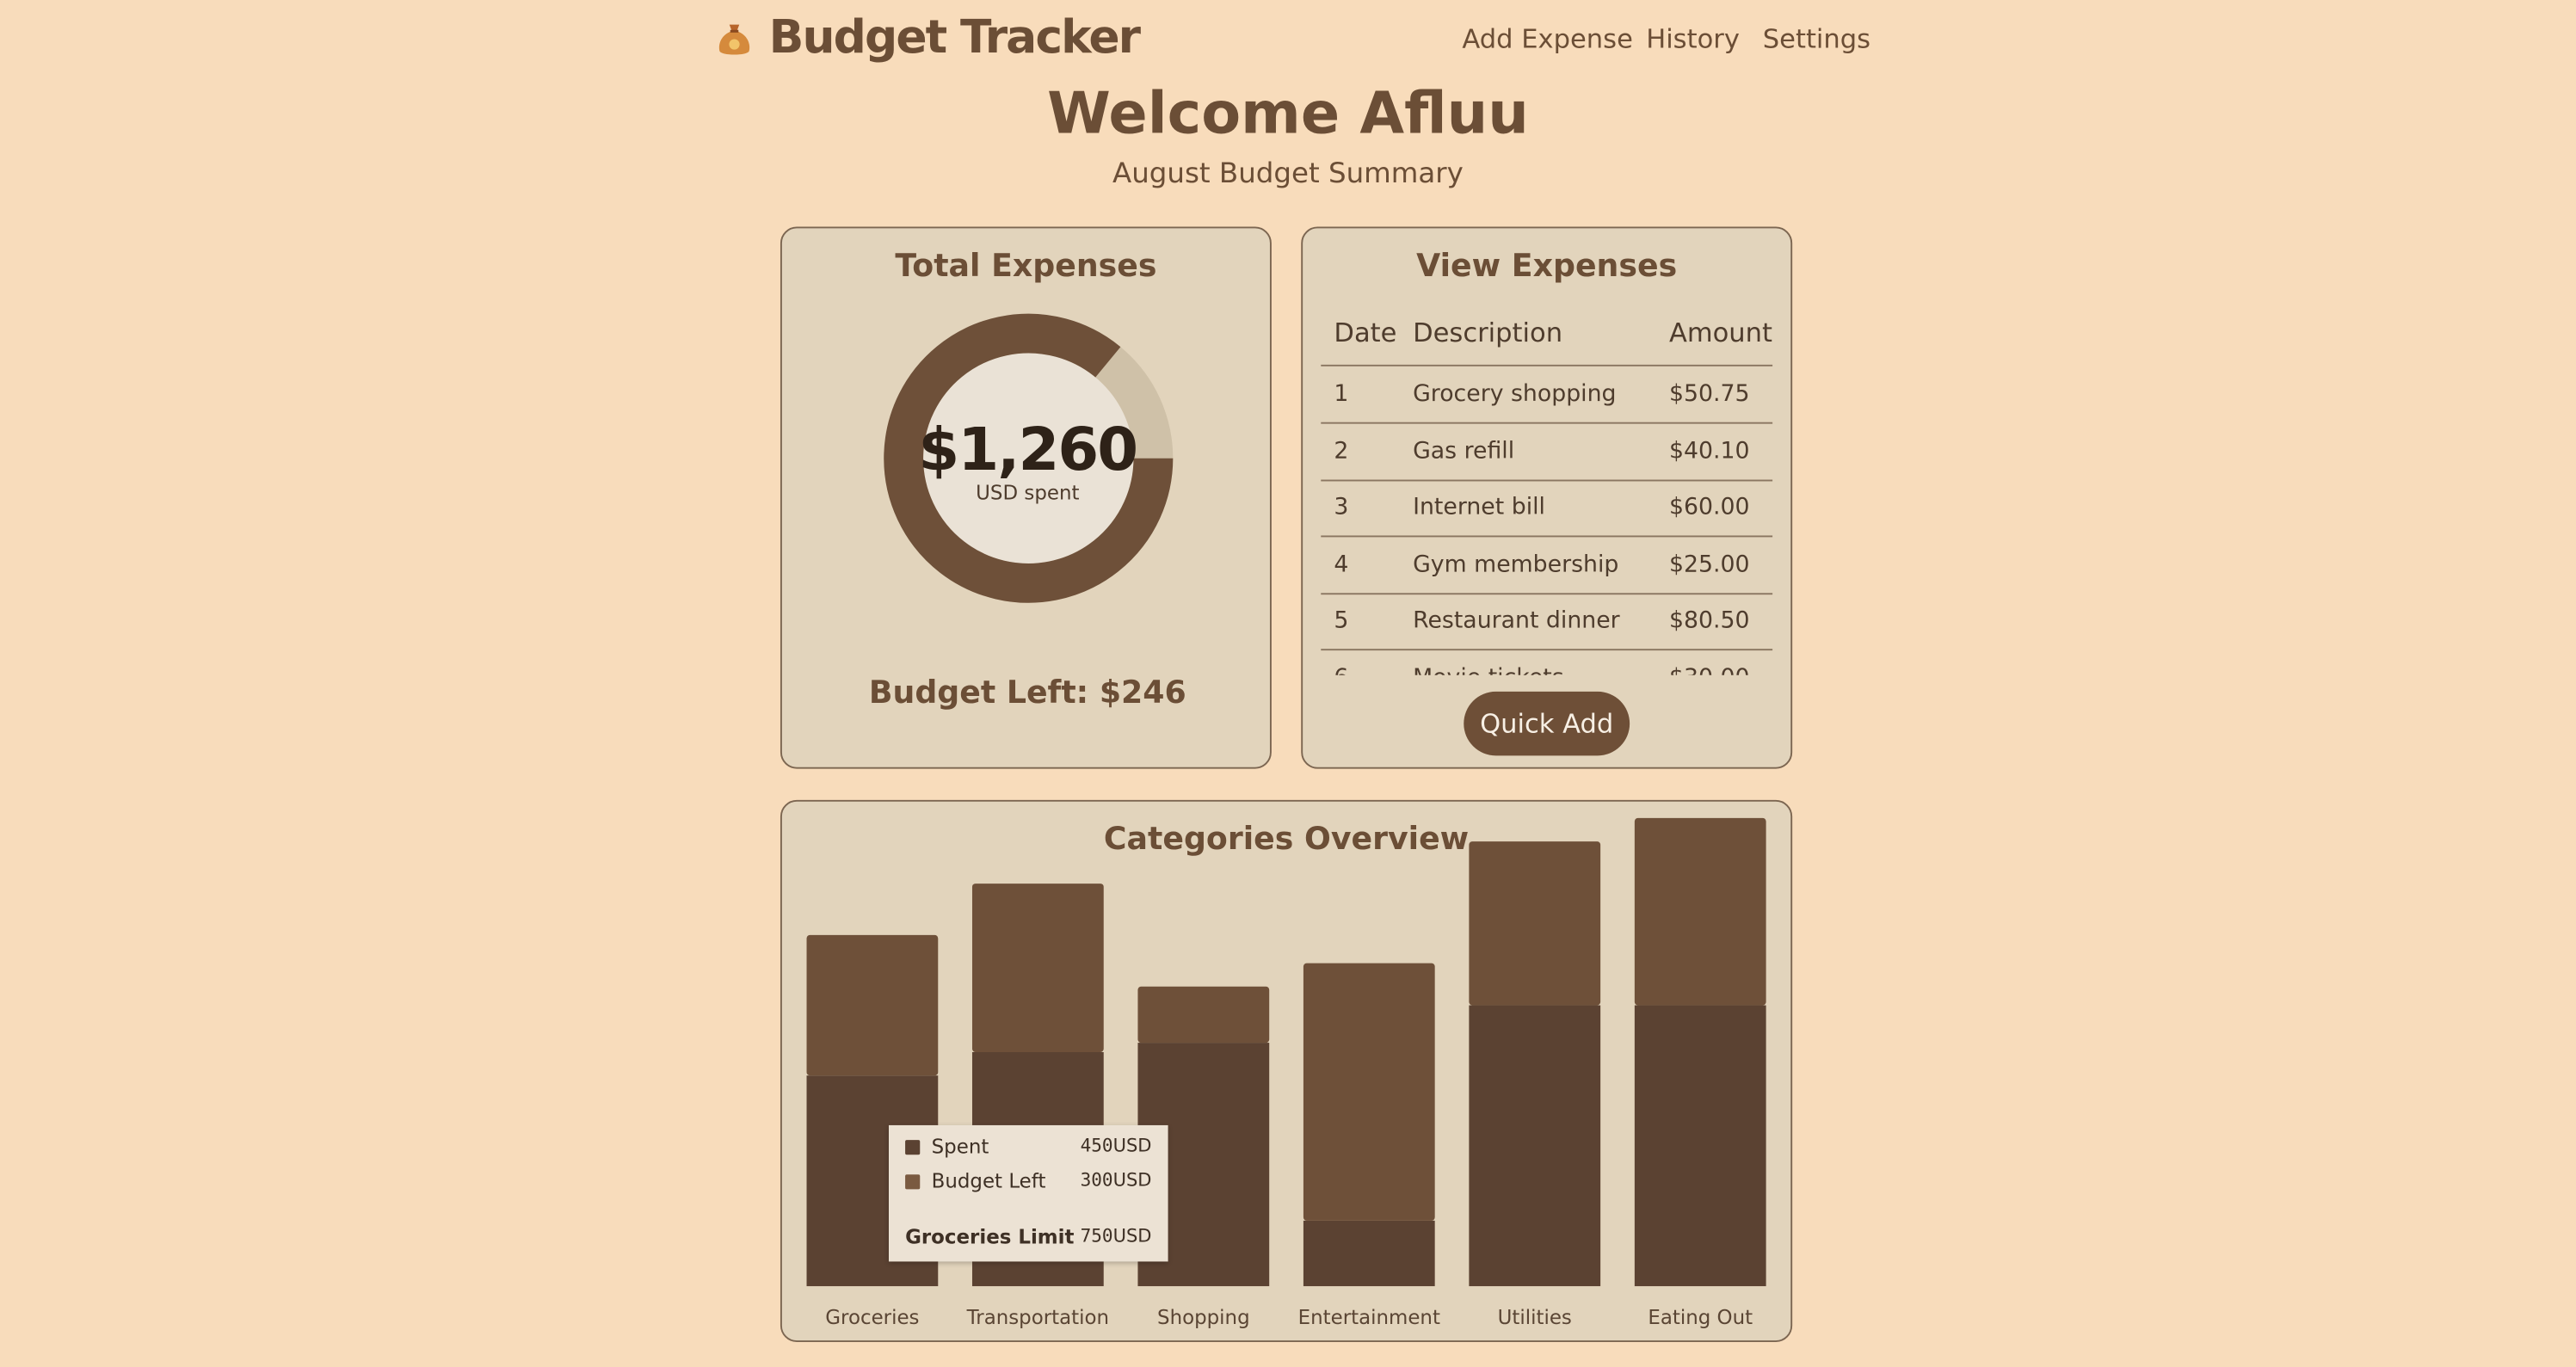  Describe the element at coordinates (1369, 1253) in the screenshot. I see `bar-spent-entertainment` at that location.